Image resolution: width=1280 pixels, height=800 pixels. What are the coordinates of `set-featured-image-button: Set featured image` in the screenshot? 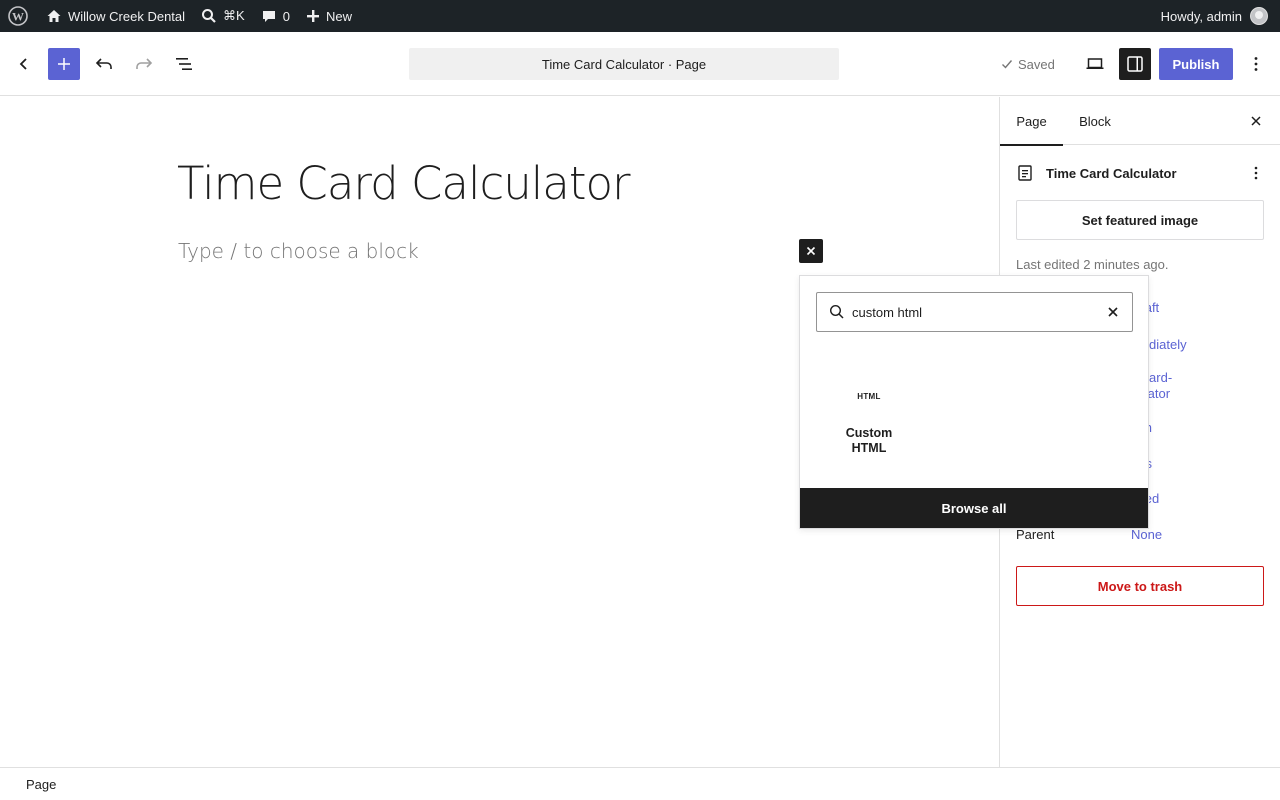 It's located at (1140, 220).